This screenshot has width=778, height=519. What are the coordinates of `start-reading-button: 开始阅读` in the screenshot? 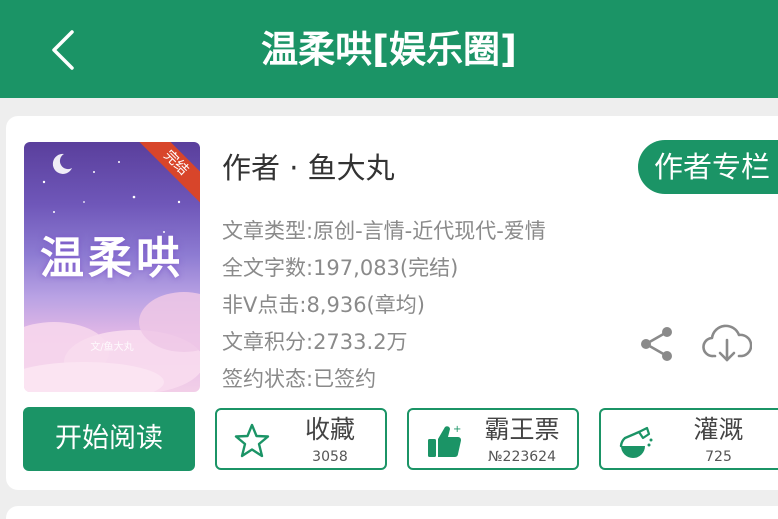 It's located at (109, 439).